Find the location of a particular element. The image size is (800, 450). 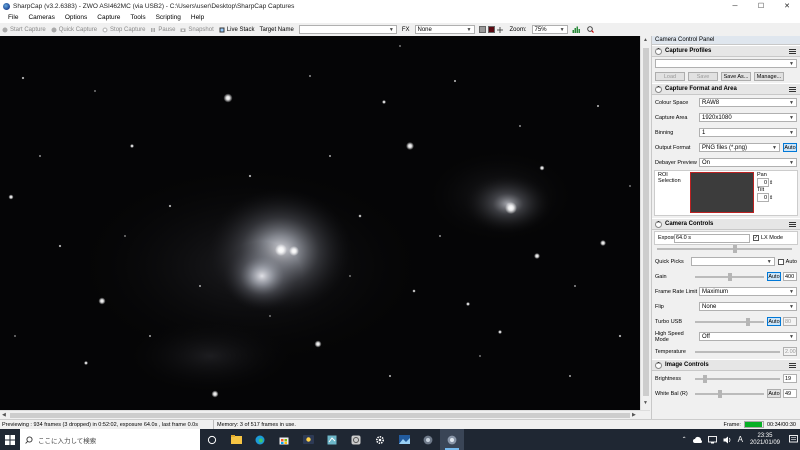

chevron-up-icon: ⌃ is located at coordinates (684, 439).